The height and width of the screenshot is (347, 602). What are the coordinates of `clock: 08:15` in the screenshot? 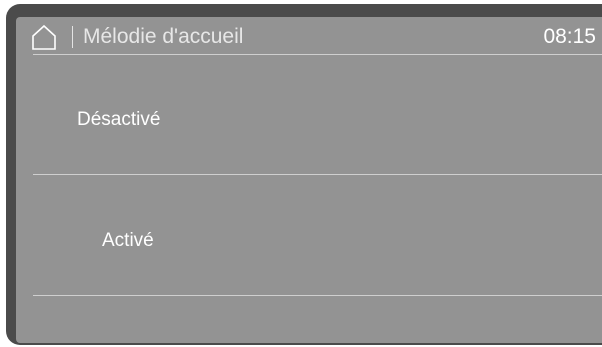 It's located at (569, 36).